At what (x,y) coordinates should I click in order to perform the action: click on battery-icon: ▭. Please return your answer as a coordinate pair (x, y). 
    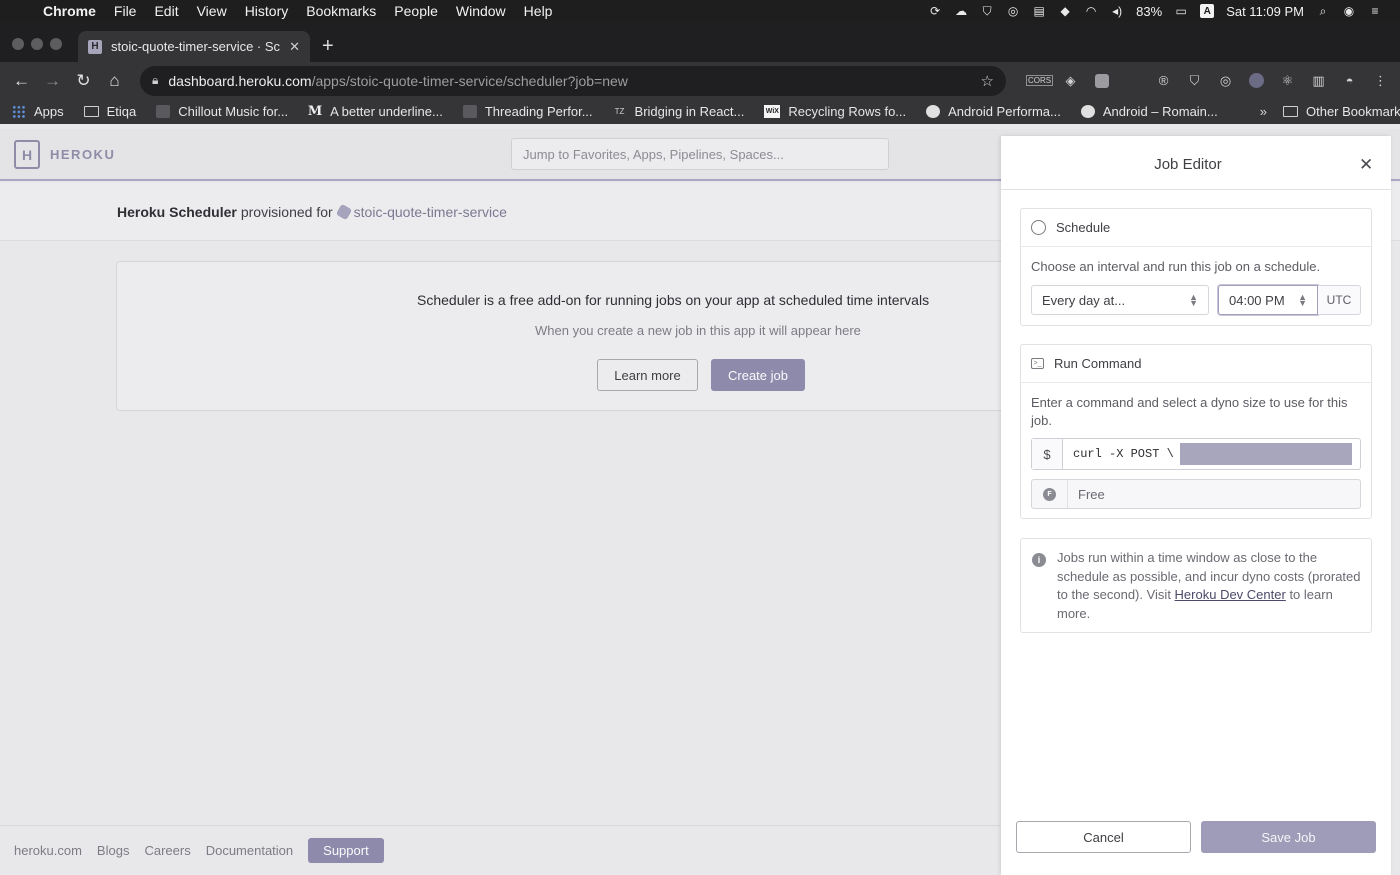
    Looking at the image, I should click on (1181, 11).